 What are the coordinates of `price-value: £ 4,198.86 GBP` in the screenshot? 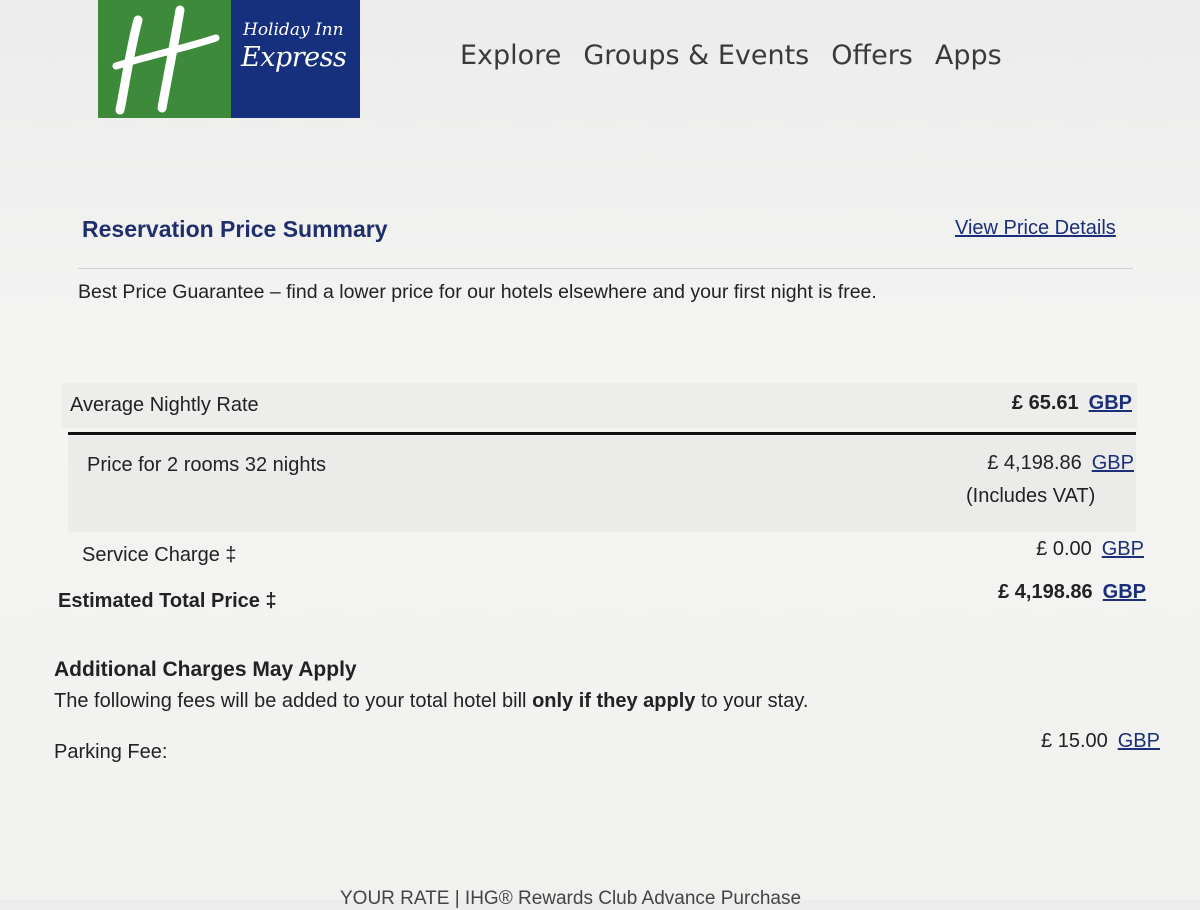 It's located at (1060, 463).